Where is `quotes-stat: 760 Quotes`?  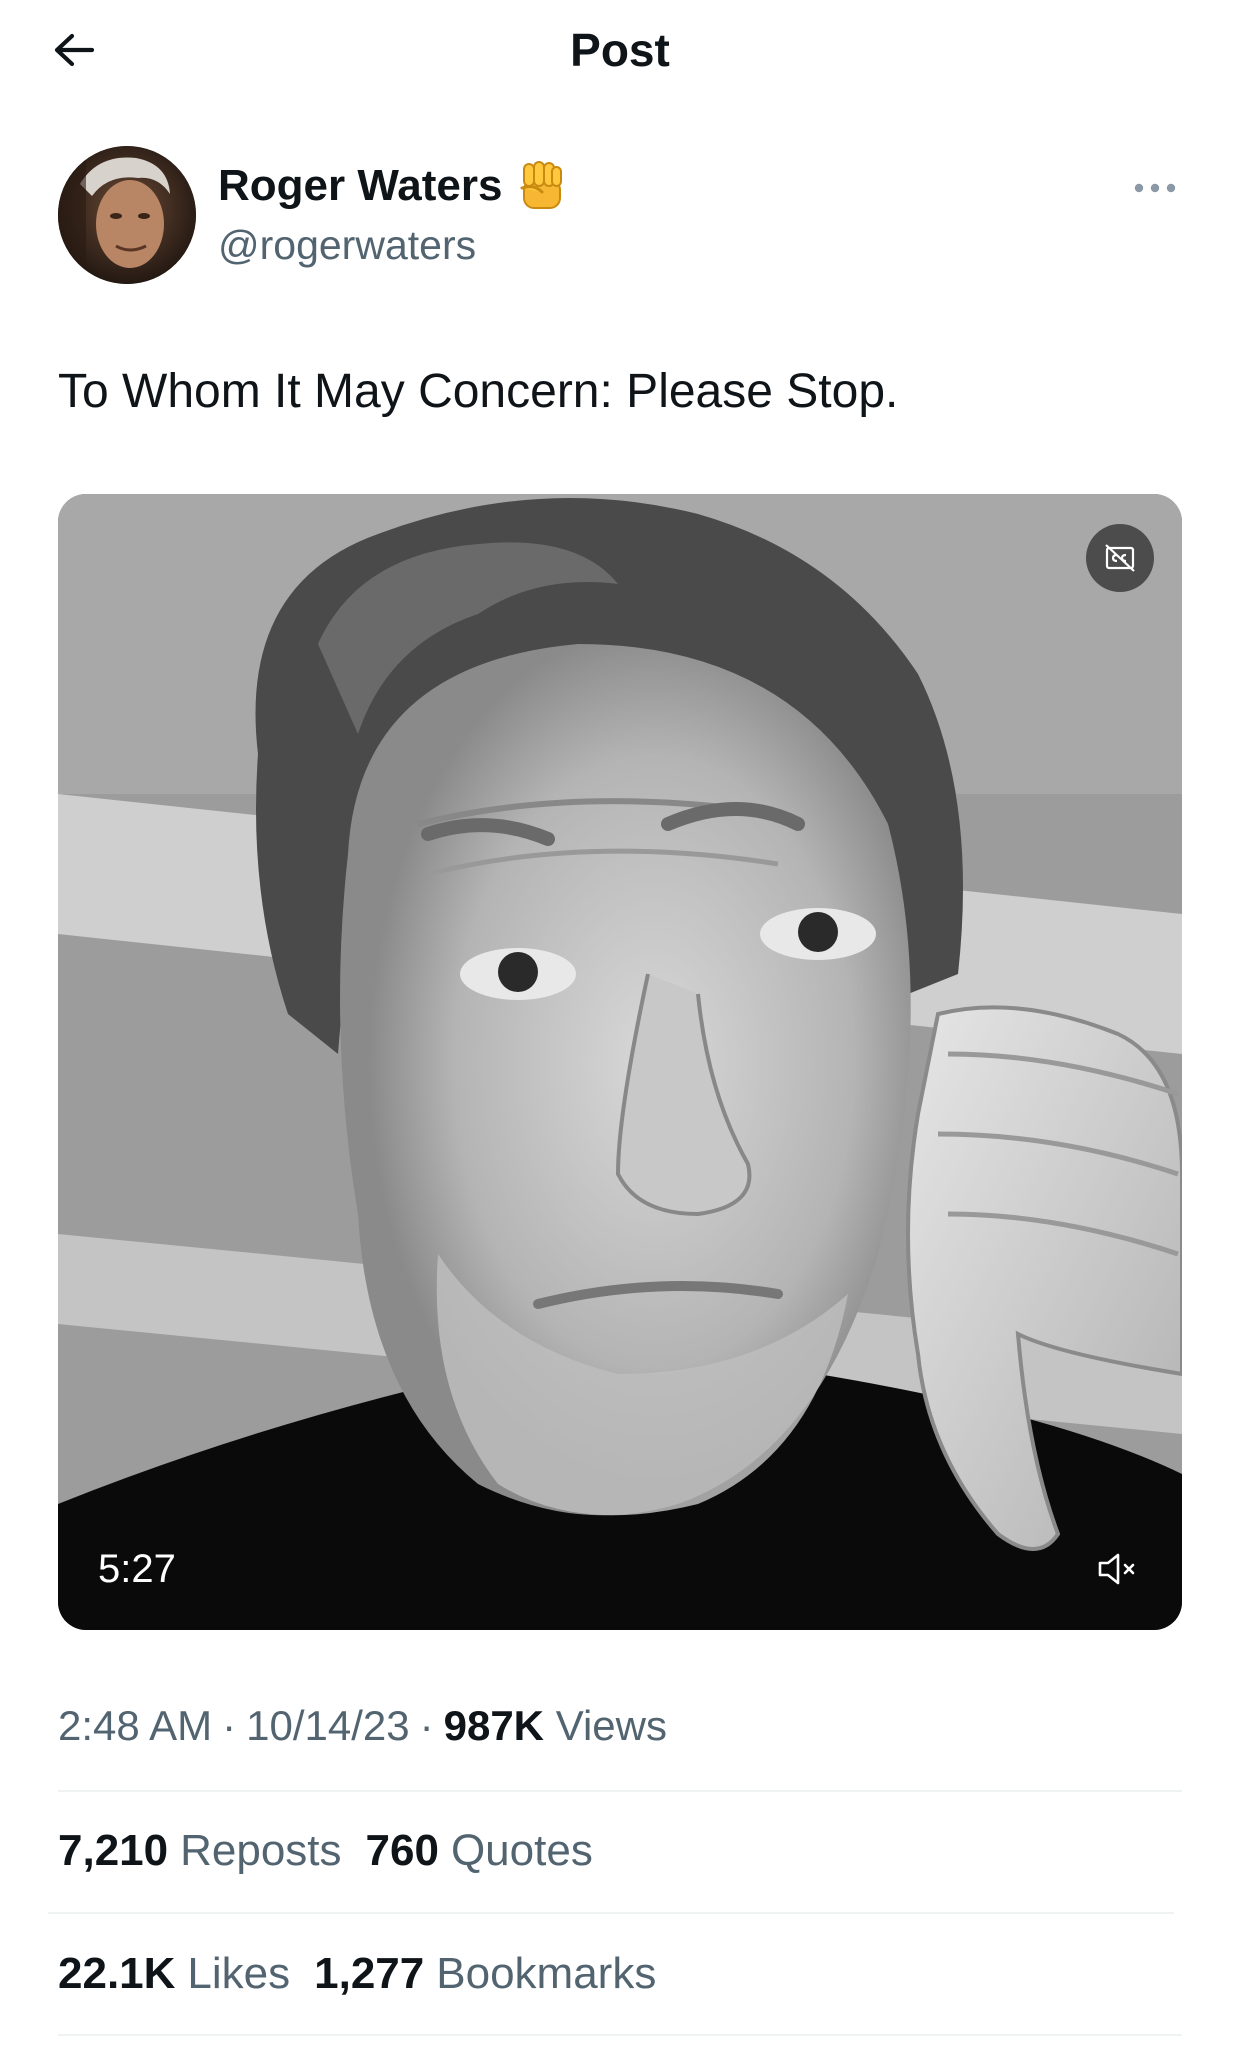
quotes-stat: 760 Quotes is located at coordinates (479, 1851).